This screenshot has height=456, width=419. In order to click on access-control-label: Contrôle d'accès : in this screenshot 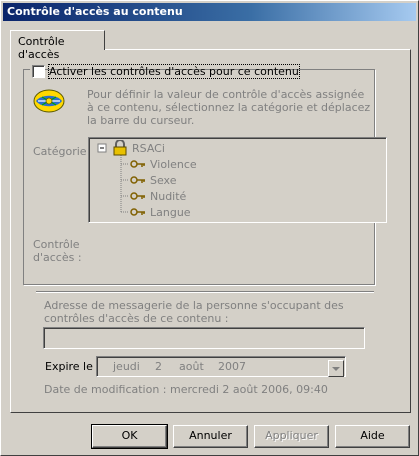, I will do `click(57, 251)`.